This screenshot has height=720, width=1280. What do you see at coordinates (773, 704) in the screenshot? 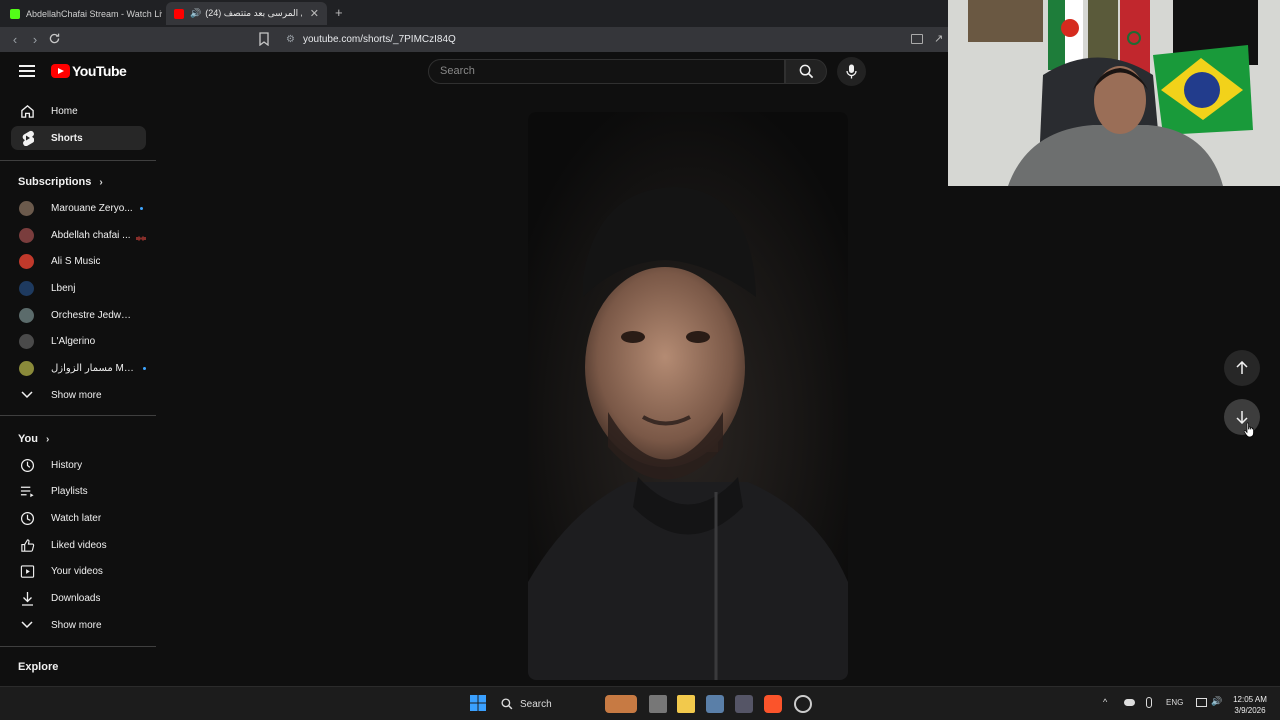
I see `brave-browser-icon` at bounding box center [773, 704].